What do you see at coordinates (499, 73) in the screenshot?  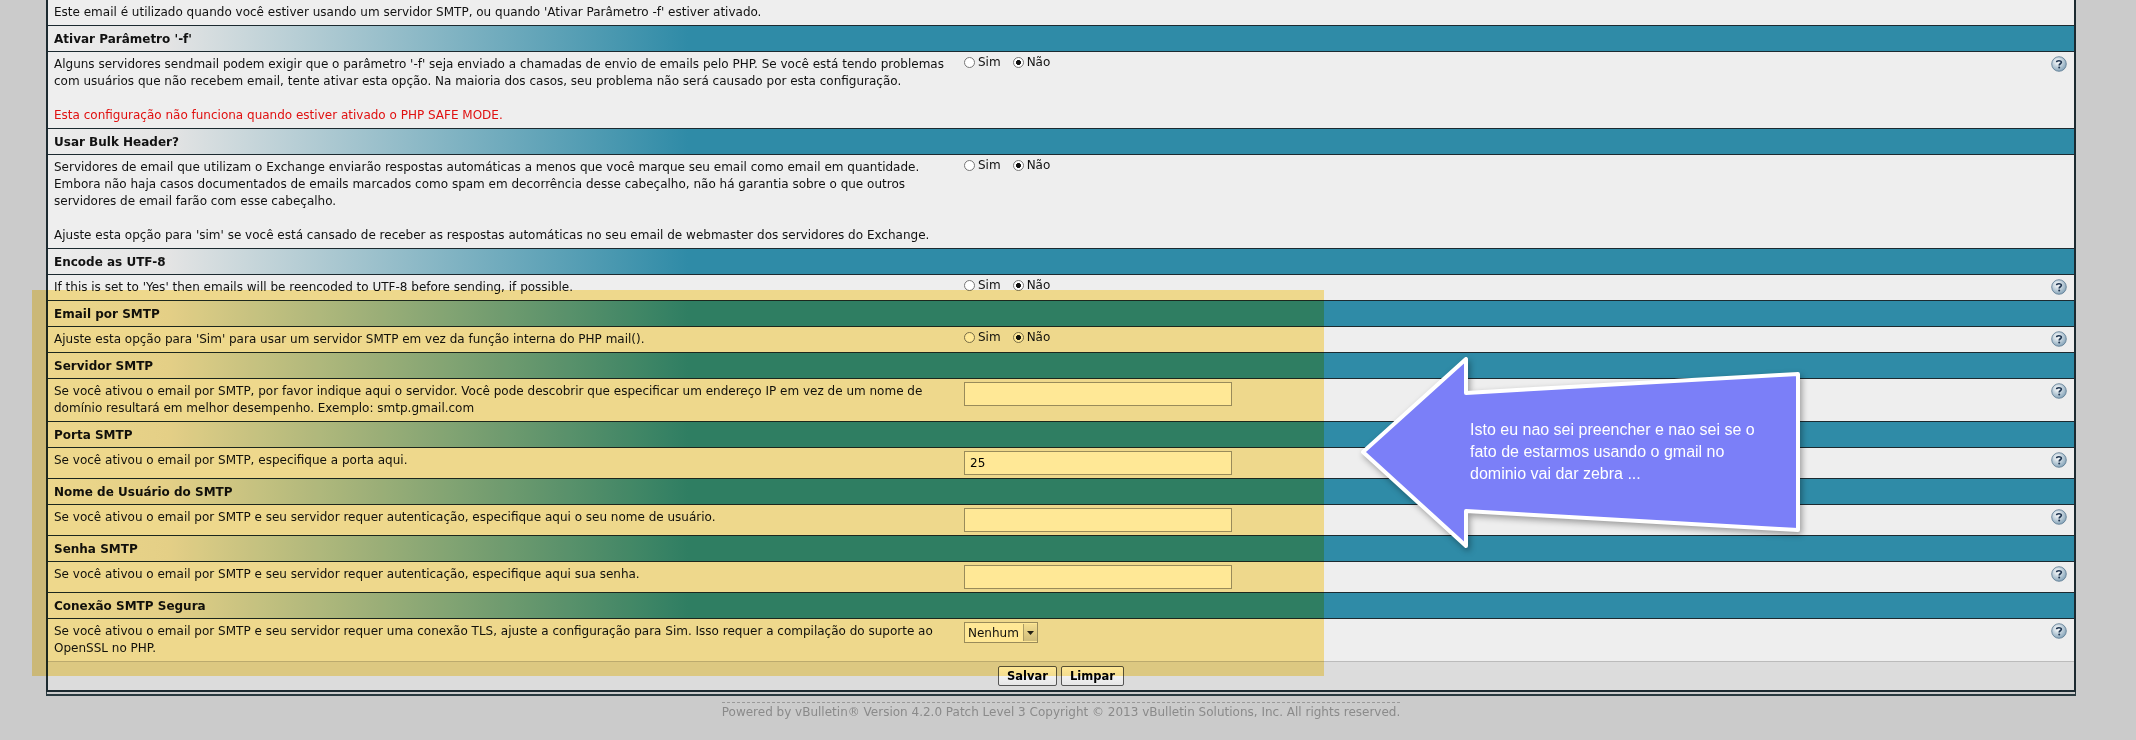 I see `setting-description: Alguns servidores sendmail podem exigir que o parâmetro '-f' seja enviado a chamadas de envio de emails pelo PHP. Se você está tendo problemas com usuários que não recebem email, tente ativar esta opção. Na maioria dos casos, seu problema não será causado por esta configuração.` at bounding box center [499, 73].